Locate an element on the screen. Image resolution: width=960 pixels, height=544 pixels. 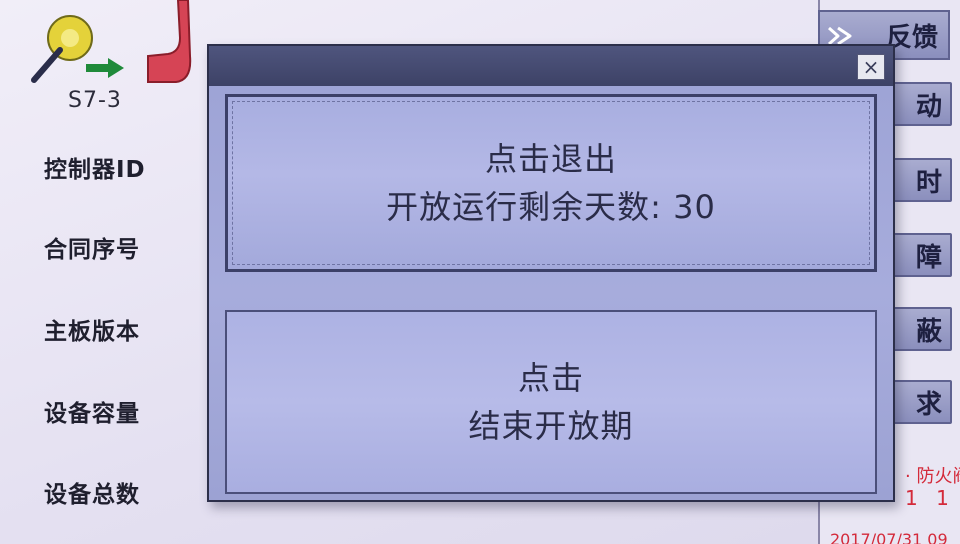
close-icon: × is located at coordinates (871, 67).